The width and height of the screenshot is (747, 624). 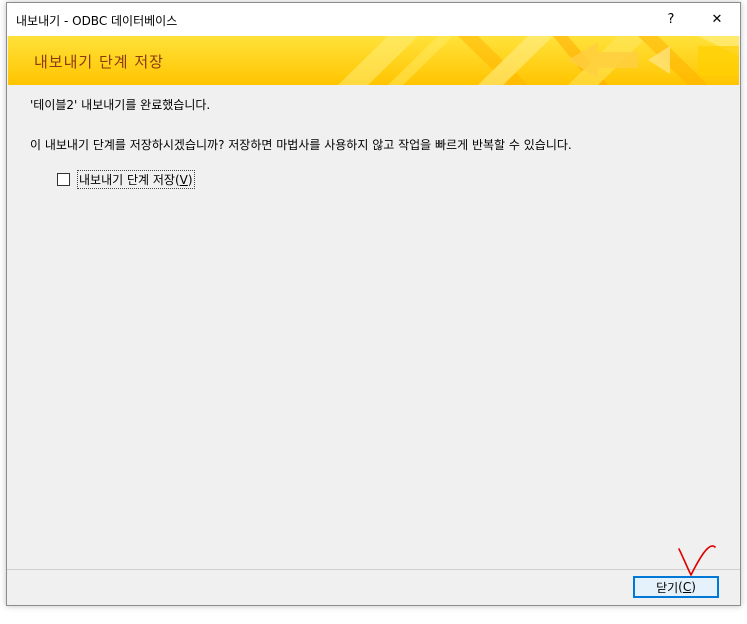 What do you see at coordinates (183, 180) in the screenshot?
I see `accel-key: V` at bounding box center [183, 180].